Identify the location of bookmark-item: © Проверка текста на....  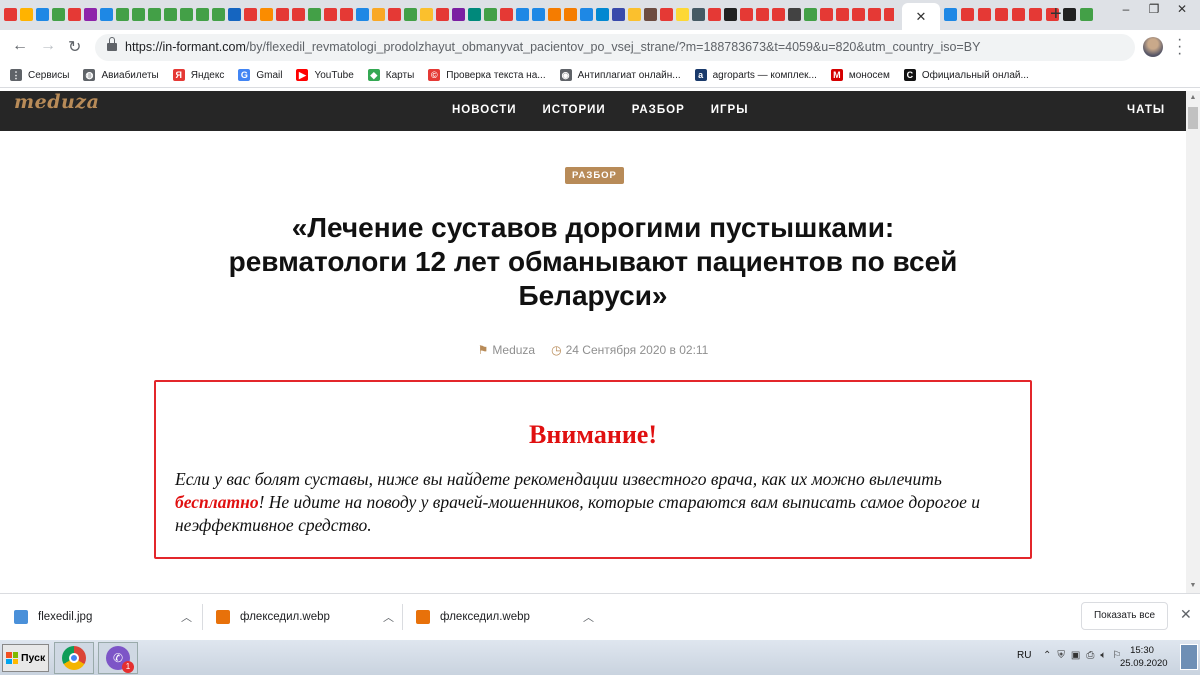
(487, 75).